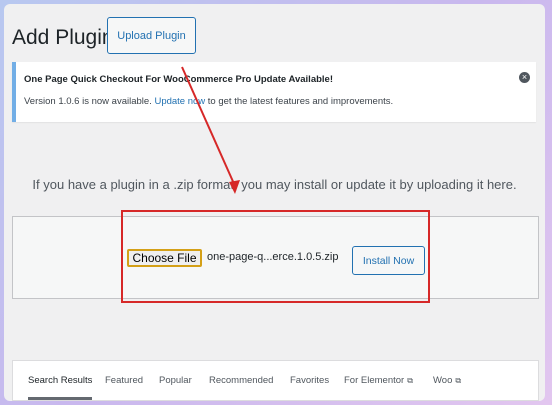 The image size is (552, 405). Describe the element at coordinates (524, 77) in the screenshot. I see `dismiss-icon: ×` at that location.